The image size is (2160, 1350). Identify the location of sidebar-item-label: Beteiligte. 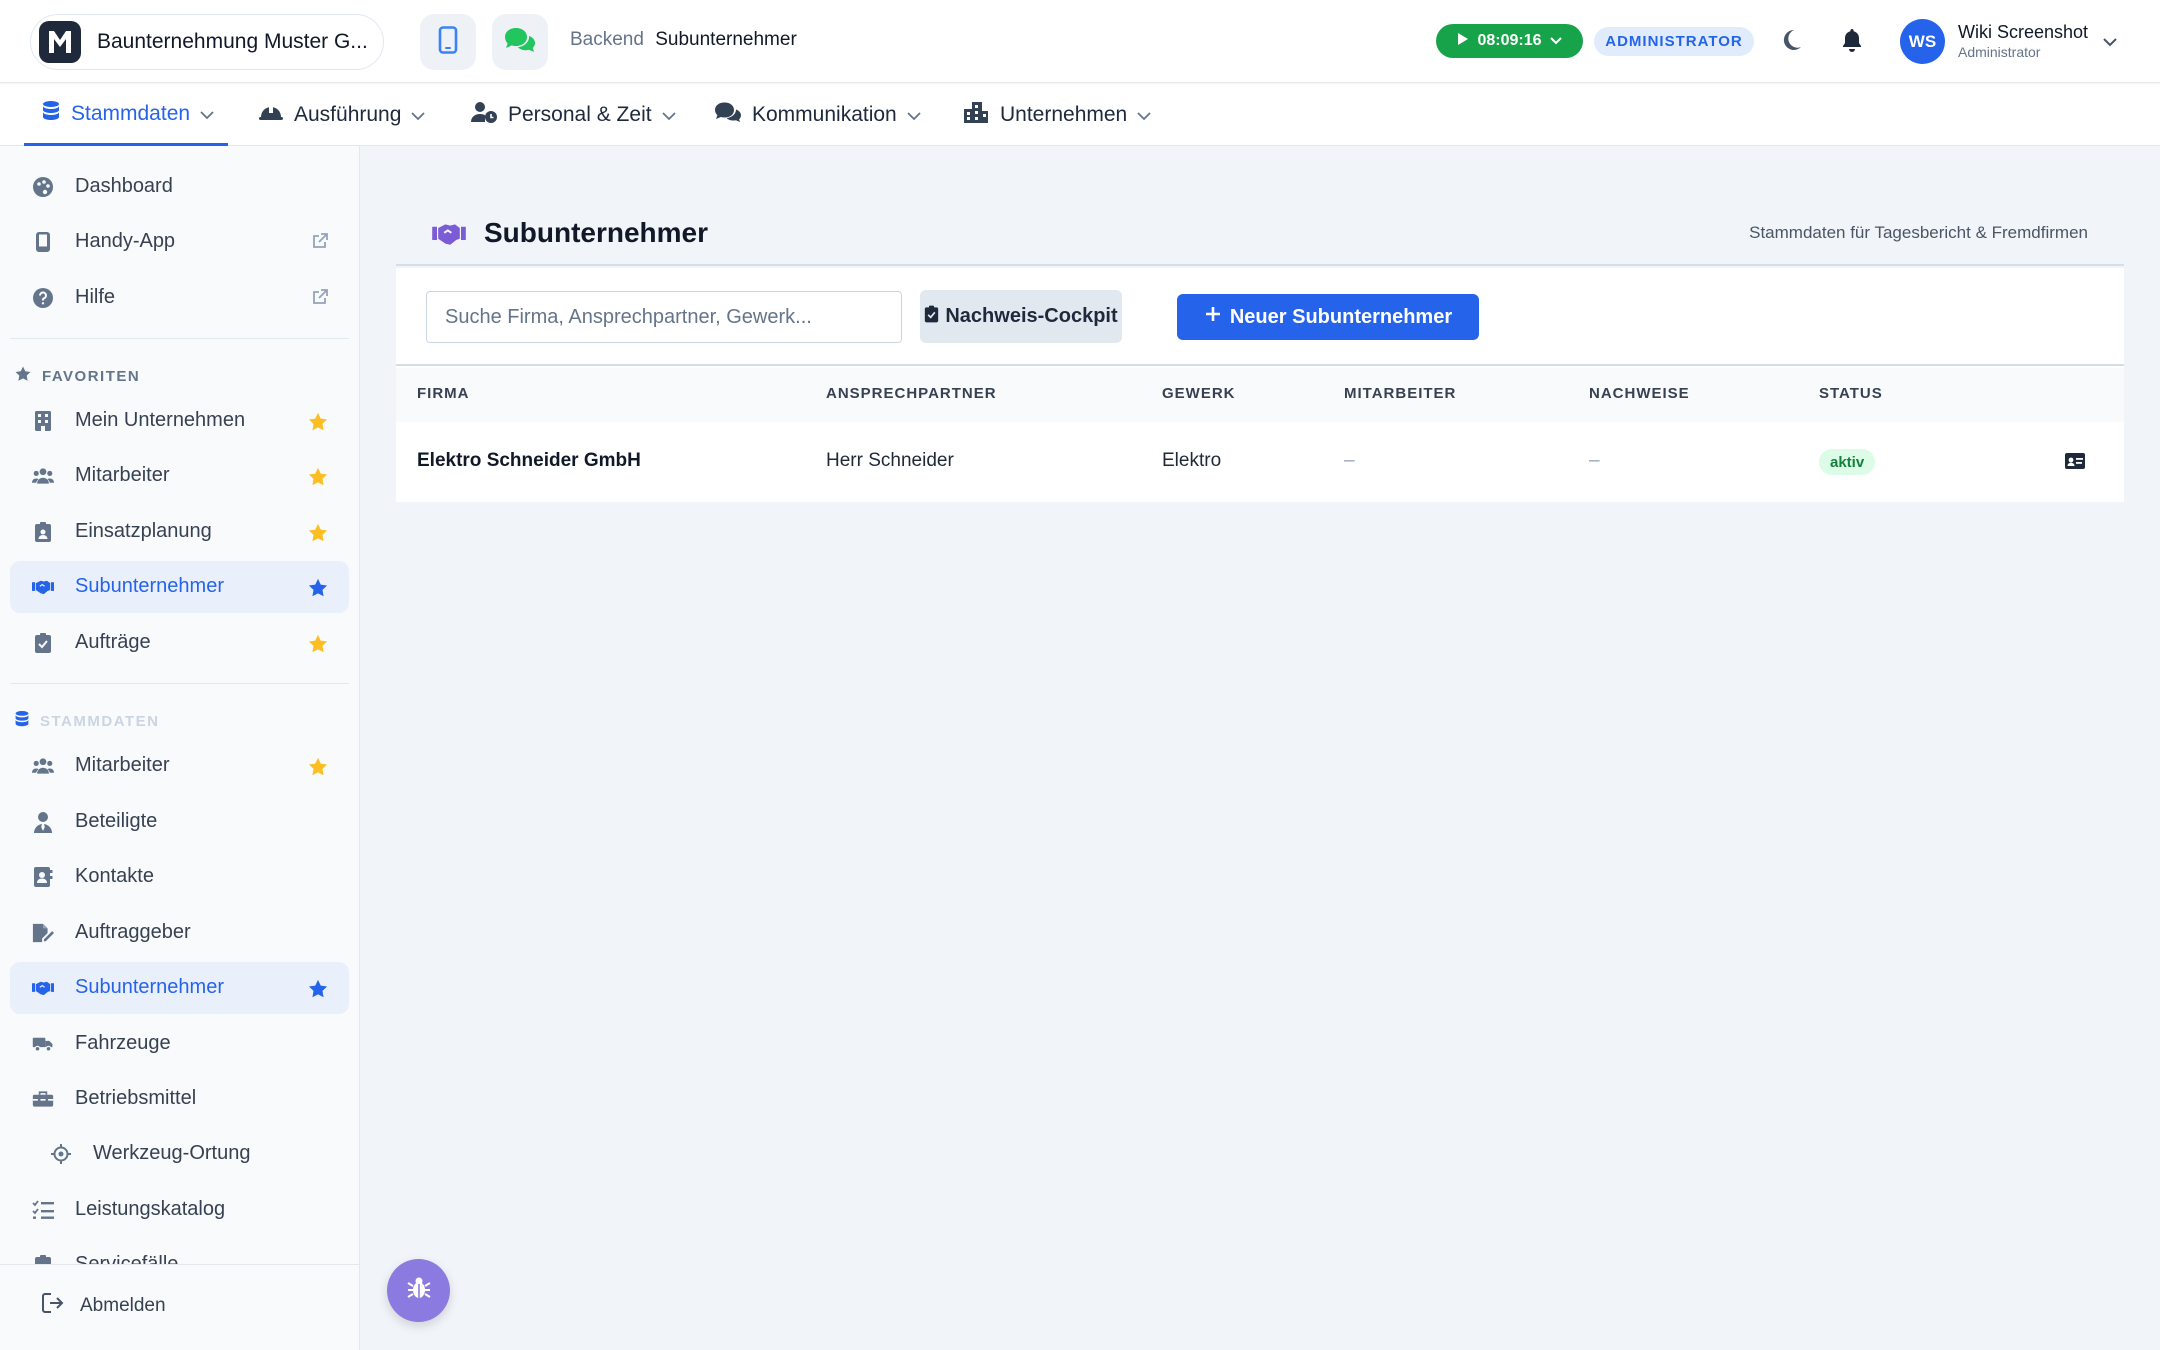
(116, 821).